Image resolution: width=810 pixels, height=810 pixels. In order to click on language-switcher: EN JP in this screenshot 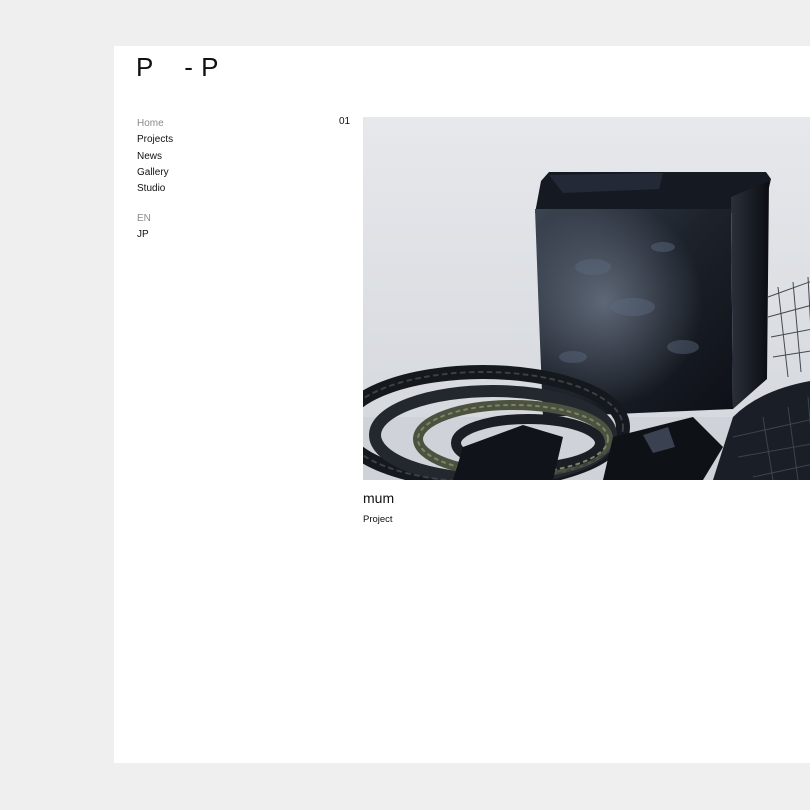, I will do `click(144, 227)`.